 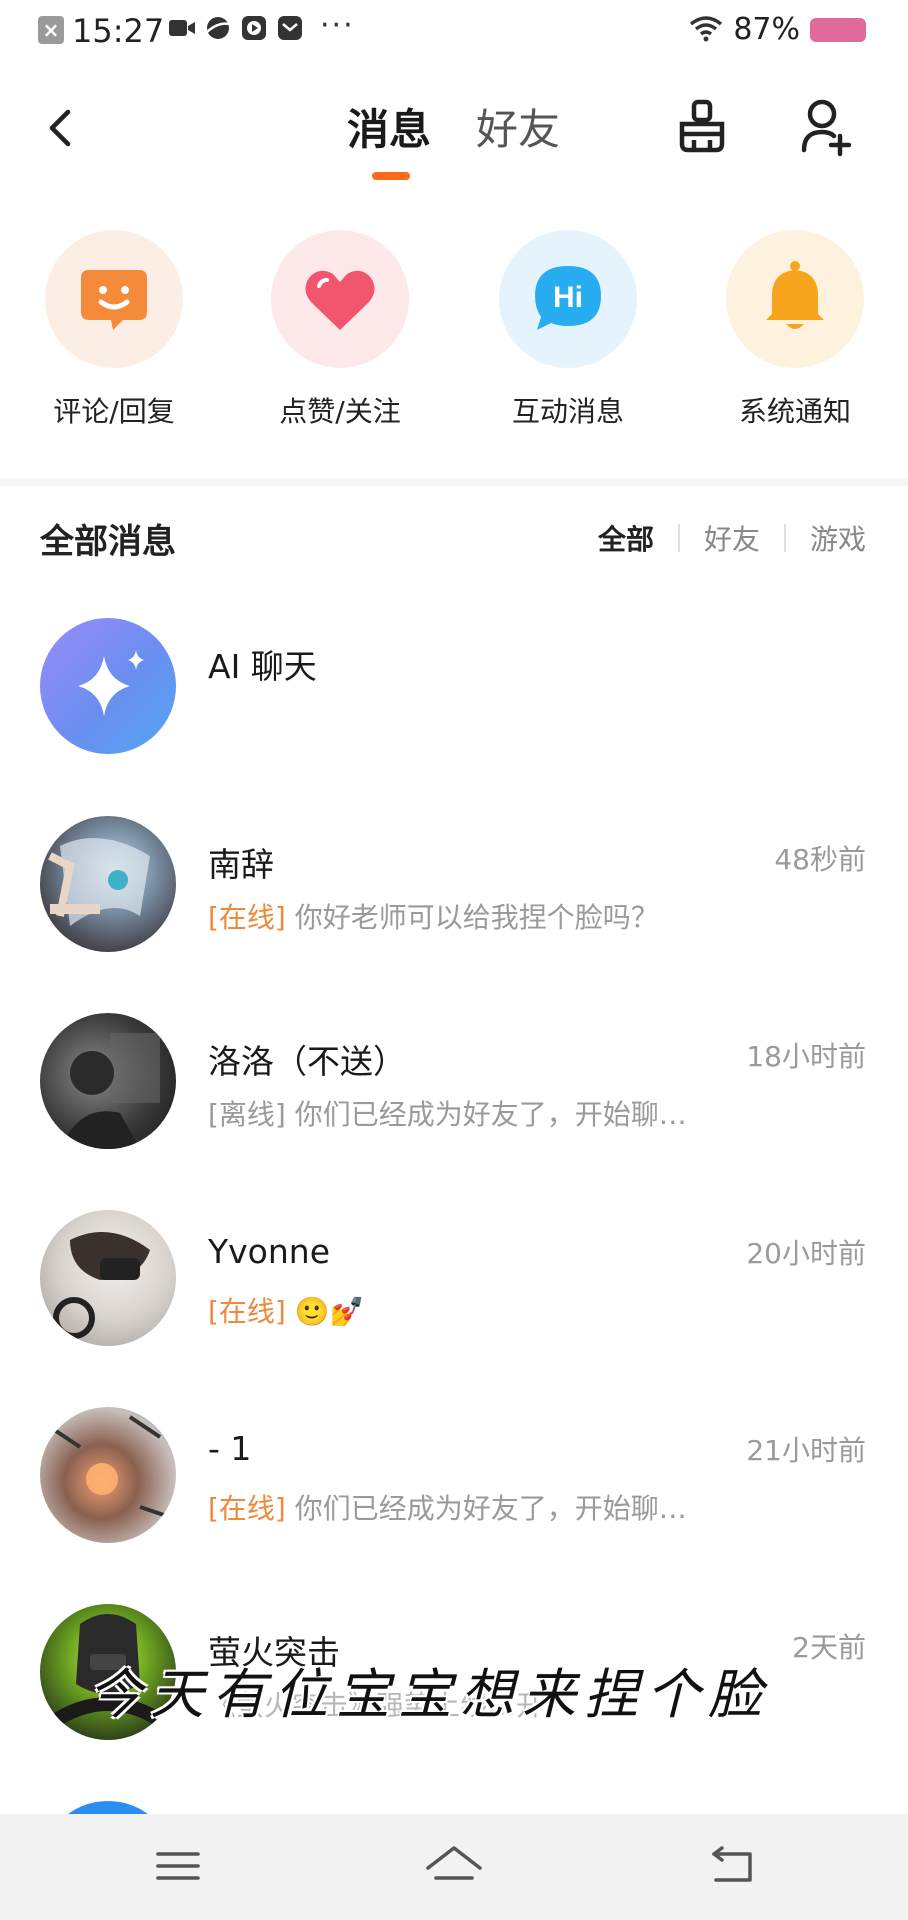 I want to click on broom-icon, so click(x=702, y=126).